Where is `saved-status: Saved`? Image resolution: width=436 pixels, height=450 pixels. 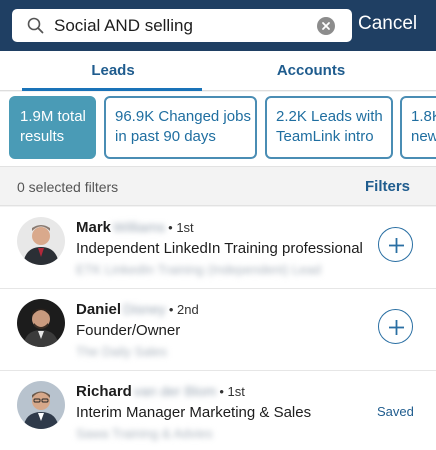
saved-status: Saved is located at coordinates (395, 411).